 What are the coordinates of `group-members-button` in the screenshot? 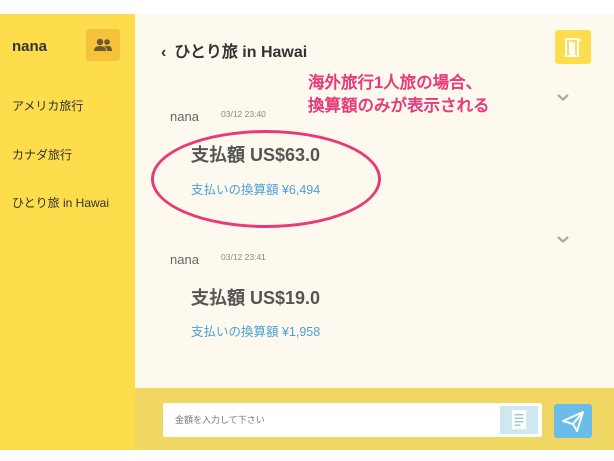 It's located at (103, 45).